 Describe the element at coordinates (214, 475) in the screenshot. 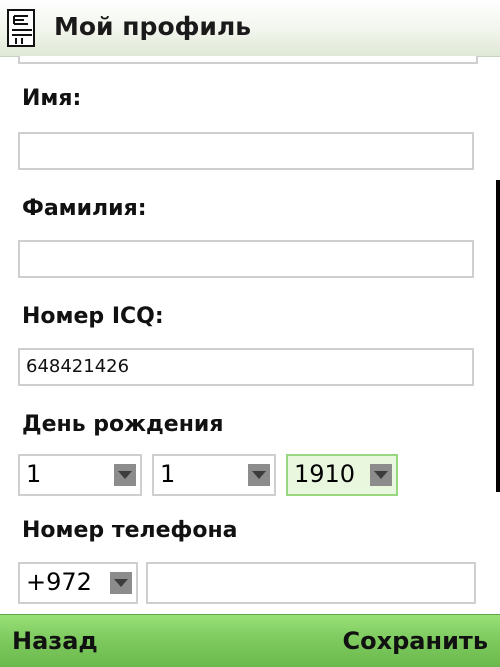

I see `birthday-month-select: 1` at that location.